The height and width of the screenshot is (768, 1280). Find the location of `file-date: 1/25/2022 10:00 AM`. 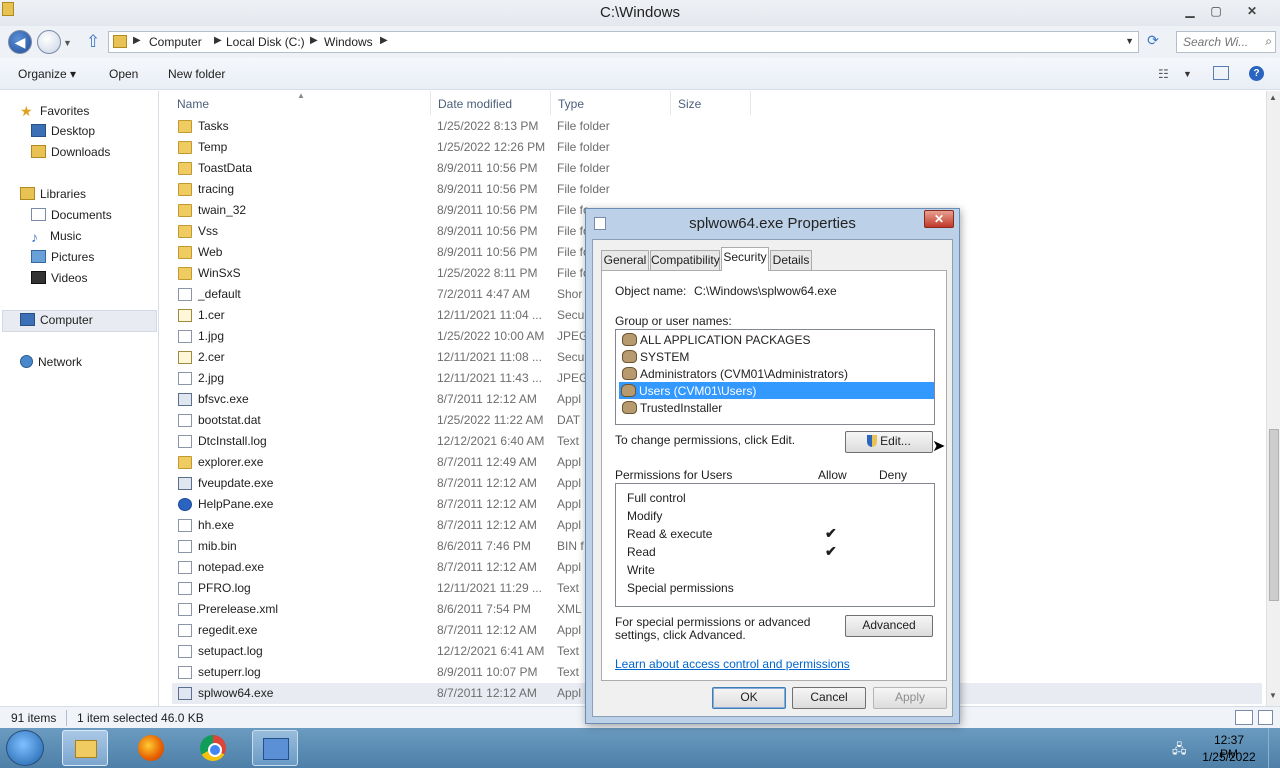

file-date: 1/25/2022 10:00 AM is located at coordinates (491, 336).